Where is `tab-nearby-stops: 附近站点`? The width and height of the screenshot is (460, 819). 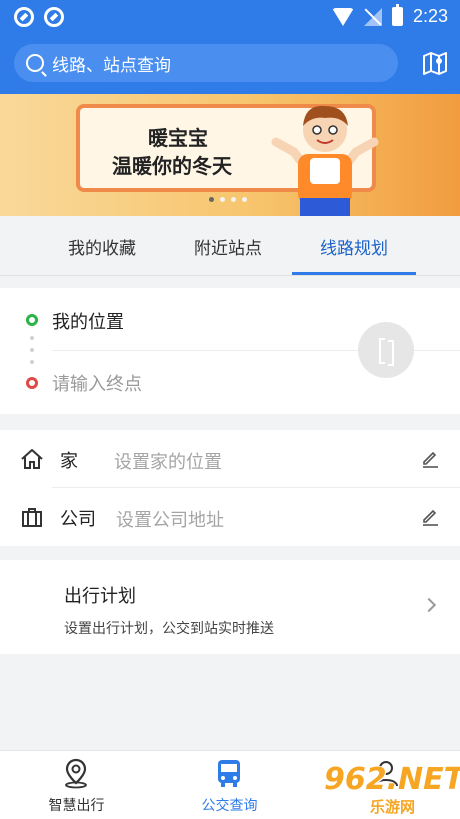
tab-nearby-stops: 附近站点 is located at coordinates (228, 246).